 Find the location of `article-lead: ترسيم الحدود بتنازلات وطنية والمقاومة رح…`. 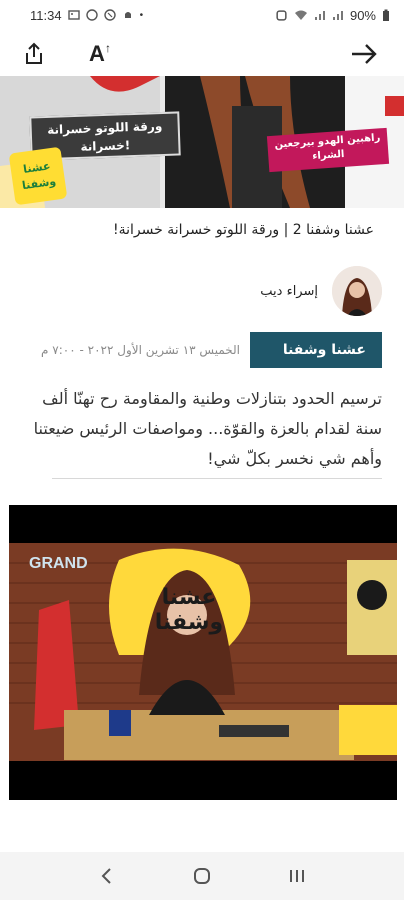

article-lead: ترسيم الحدود بتنازلات وطنية والمقاومة رح… is located at coordinates (207, 428).